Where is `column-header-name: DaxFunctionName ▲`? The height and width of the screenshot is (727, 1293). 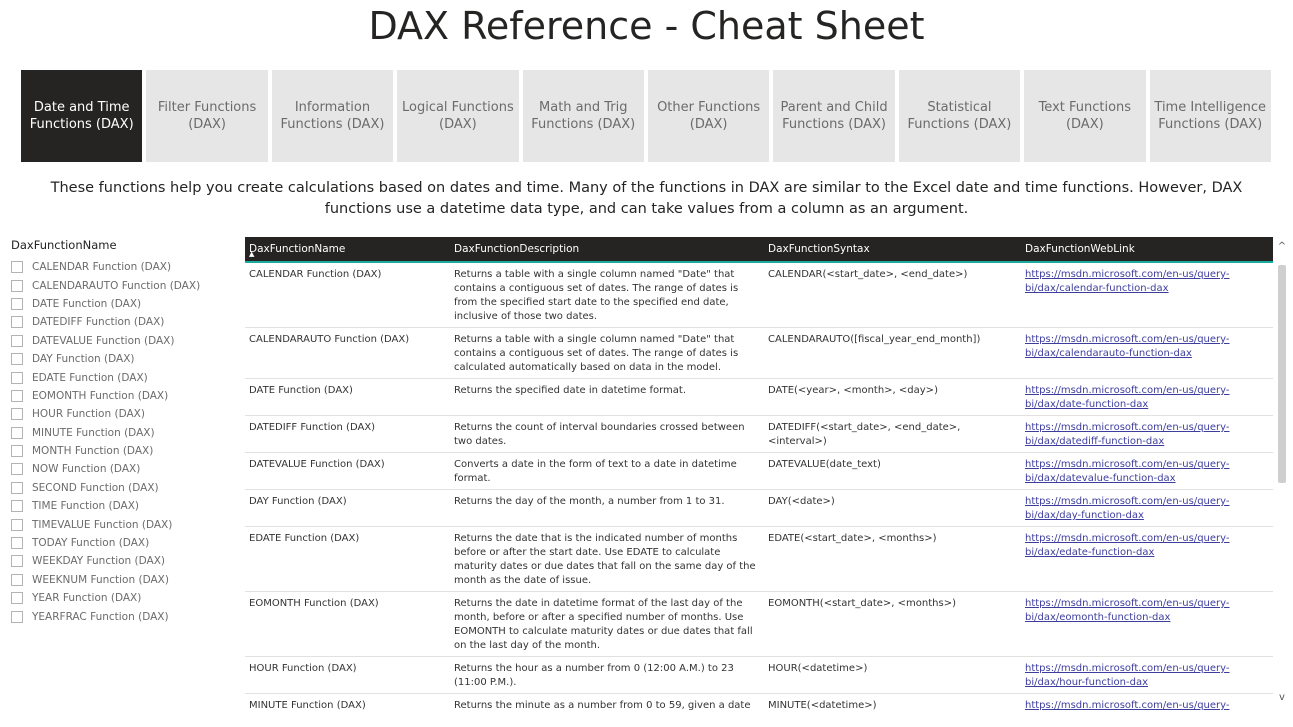
column-header-name: DaxFunctionName ▲ is located at coordinates (347, 250).